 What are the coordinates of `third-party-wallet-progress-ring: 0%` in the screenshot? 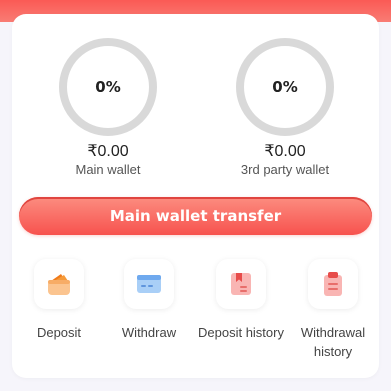 It's located at (285, 87).